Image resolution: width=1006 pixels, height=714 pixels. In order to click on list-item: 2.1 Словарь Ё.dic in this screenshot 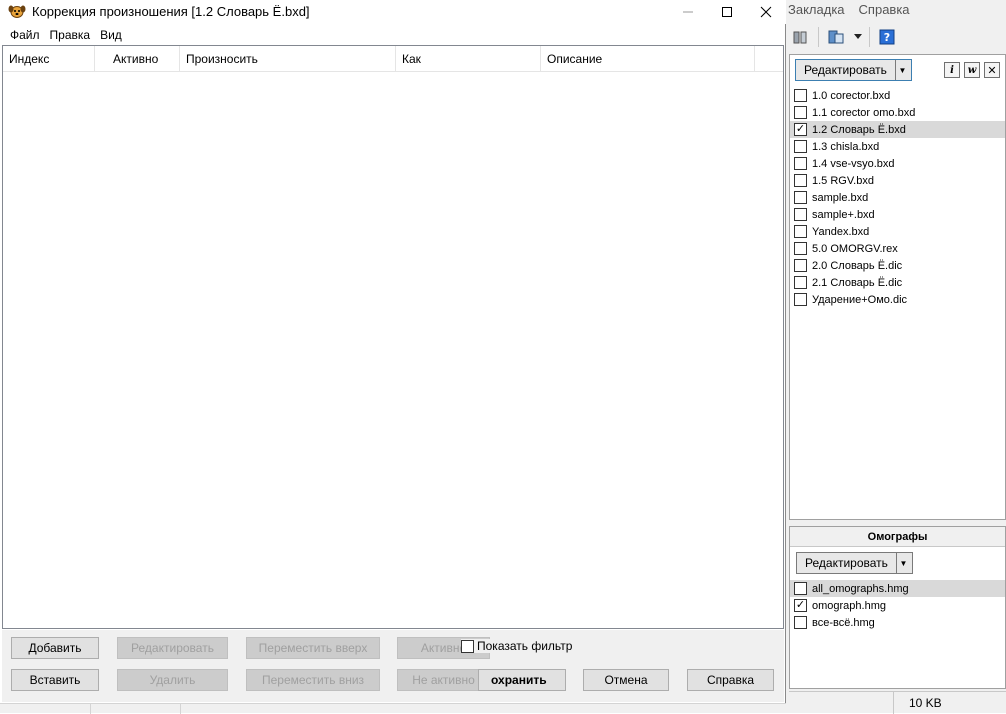, I will do `click(897, 282)`.